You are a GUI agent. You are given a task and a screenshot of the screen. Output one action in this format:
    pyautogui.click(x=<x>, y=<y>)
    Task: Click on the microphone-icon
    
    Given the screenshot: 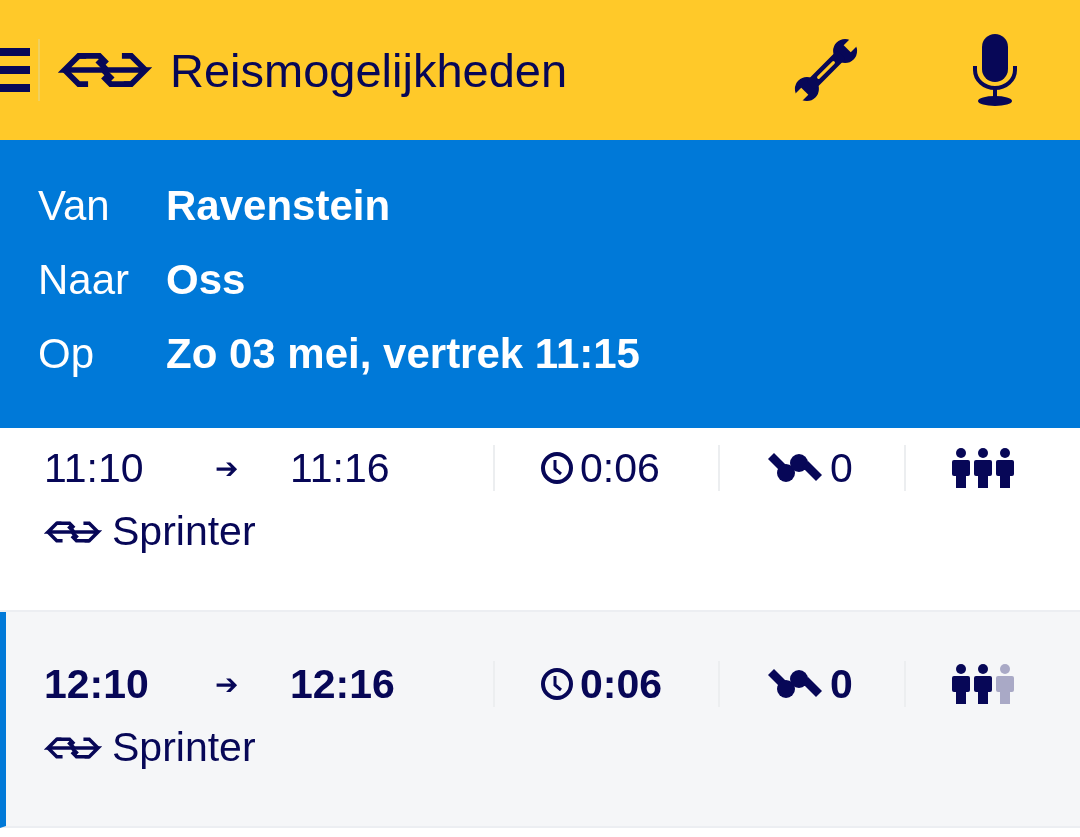 What is the action you would take?
    pyautogui.click(x=995, y=70)
    